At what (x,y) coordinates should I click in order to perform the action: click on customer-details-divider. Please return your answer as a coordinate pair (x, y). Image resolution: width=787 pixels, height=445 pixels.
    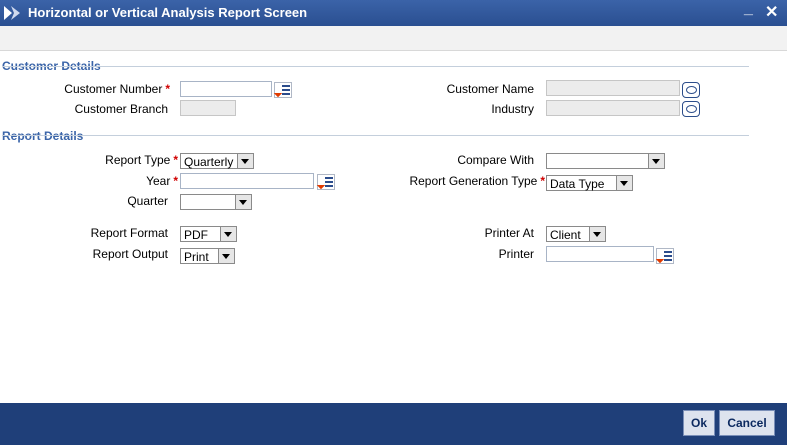
    Looking at the image, I should click on (375, 66).